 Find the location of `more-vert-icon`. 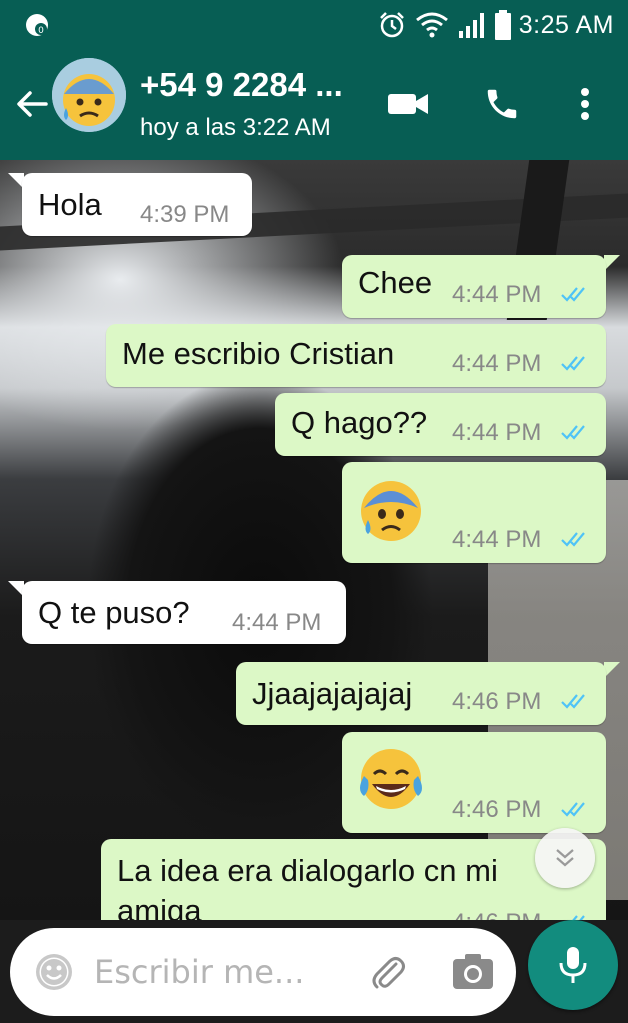

more-vert-icon is located at coordinates (585, 104).